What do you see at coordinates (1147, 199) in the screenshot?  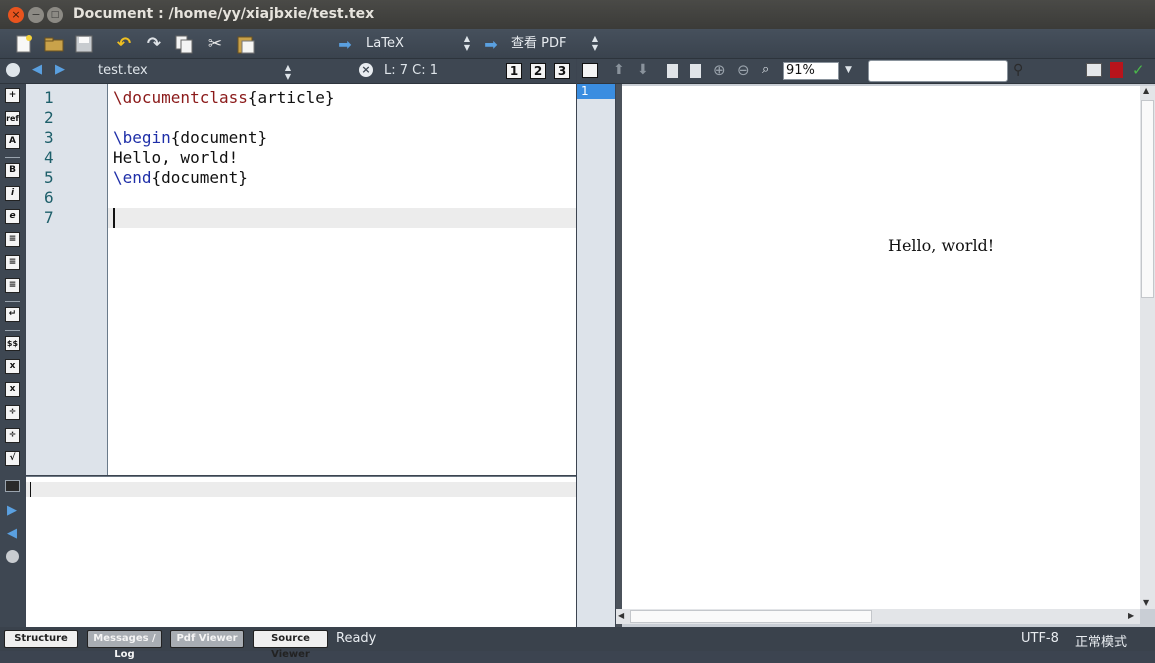 I see `scrollbar-thumb` at bounding box center [1147, 199].